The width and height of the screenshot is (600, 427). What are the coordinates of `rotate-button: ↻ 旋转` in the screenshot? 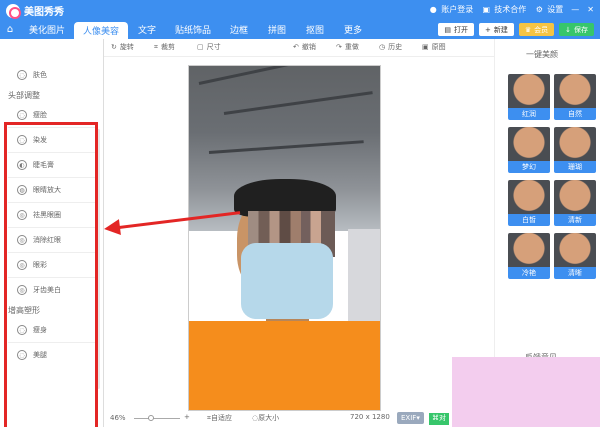 It's located at (122, 47).